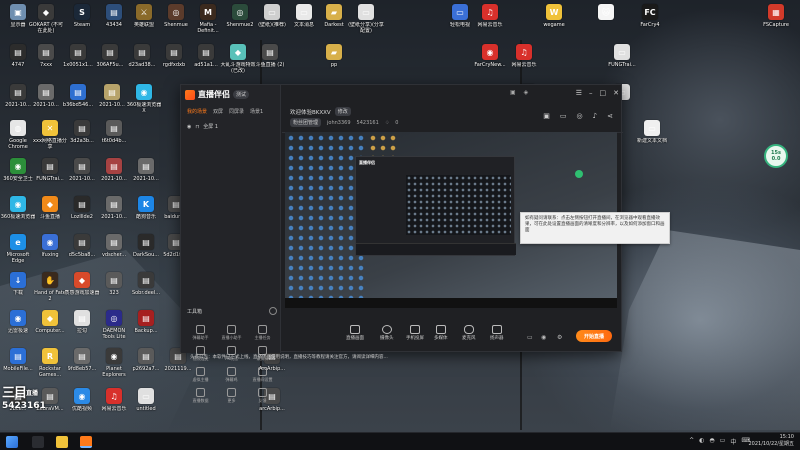 The image size is (800, 450). I want to click on toolbox-item: 弹幕鸡, so click(231, 377).